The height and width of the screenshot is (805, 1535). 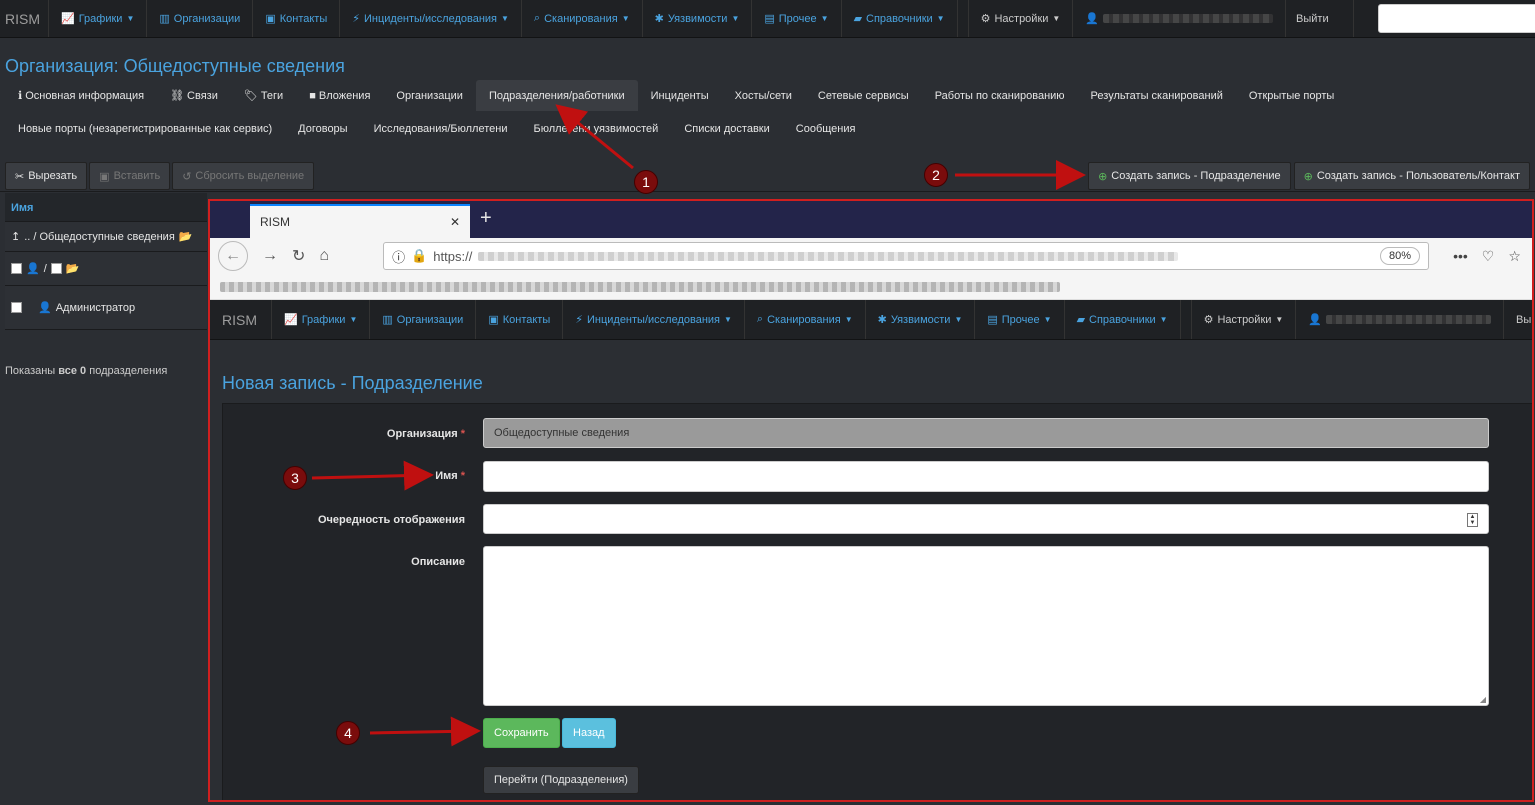 What do you see at coordinates (797, 18) in the screenshot?
I see `nav-other: ▤ Прочее ▼` at bounding box center [797, 18].